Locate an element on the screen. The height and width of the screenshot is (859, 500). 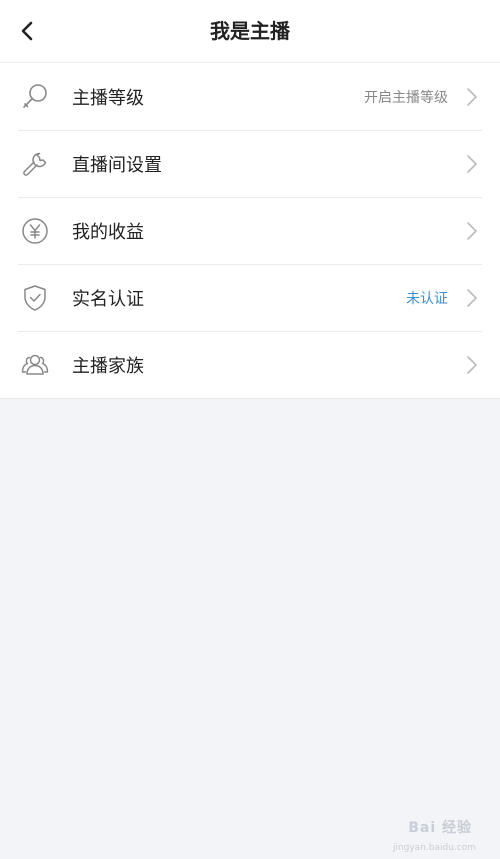
menu-item-room-settings: 直播间设置 is located at coordinates (250, 163).